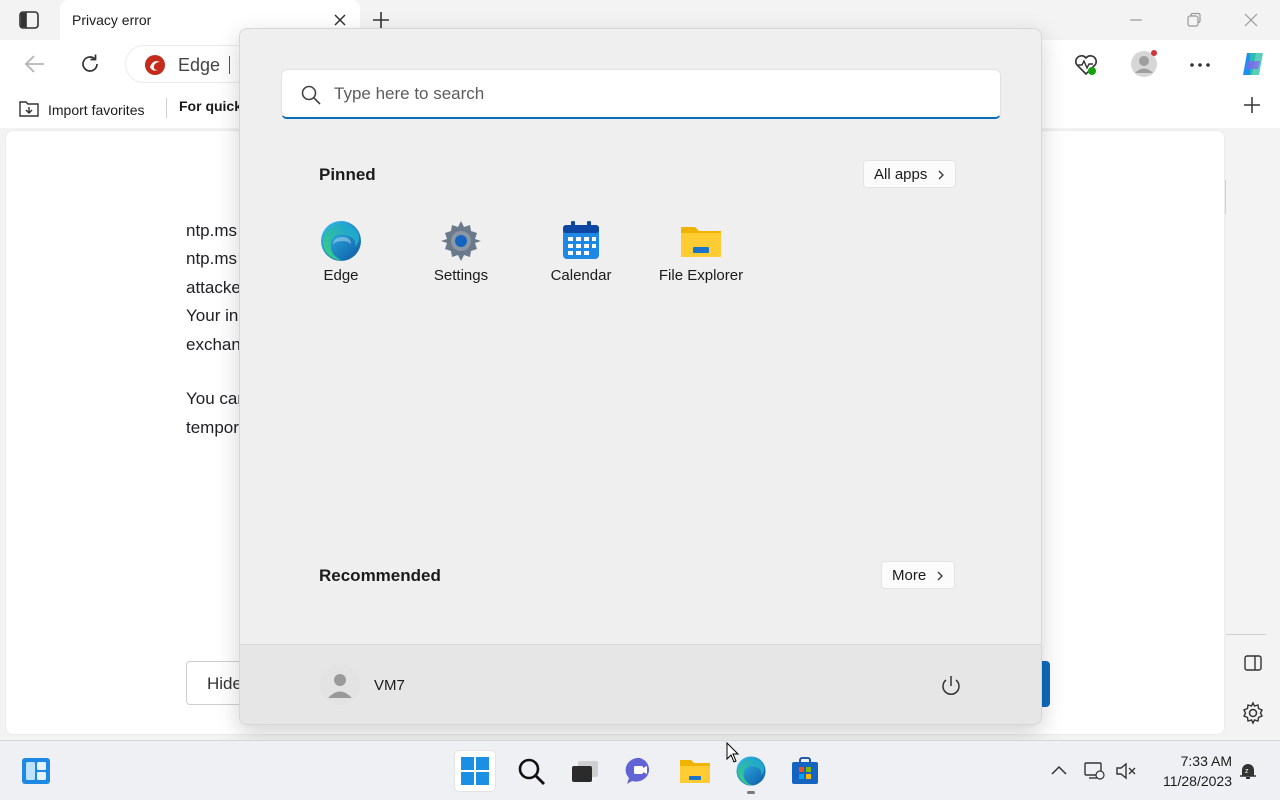 This screenshot has height=800, width=1280. Describe the element at coordinates (229, 65) in the screenshot. I see `address-cursor` at that location.